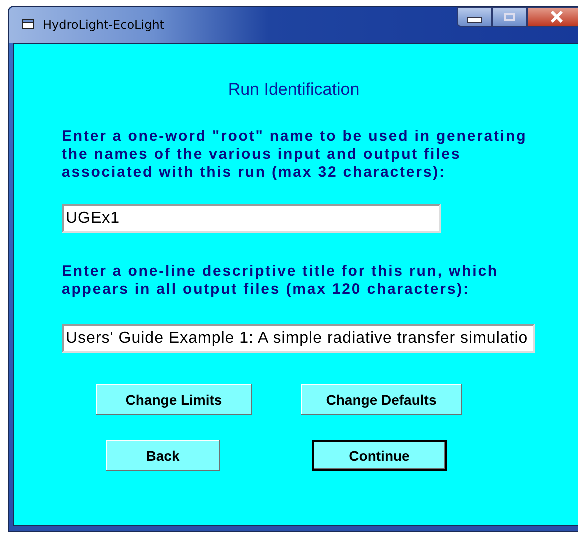 The height and width of the screenshot is (534, 578). Describe the element at coordinates (294, 90) in the screenshot. I see `dialog-heading: Run Identification` at that location.